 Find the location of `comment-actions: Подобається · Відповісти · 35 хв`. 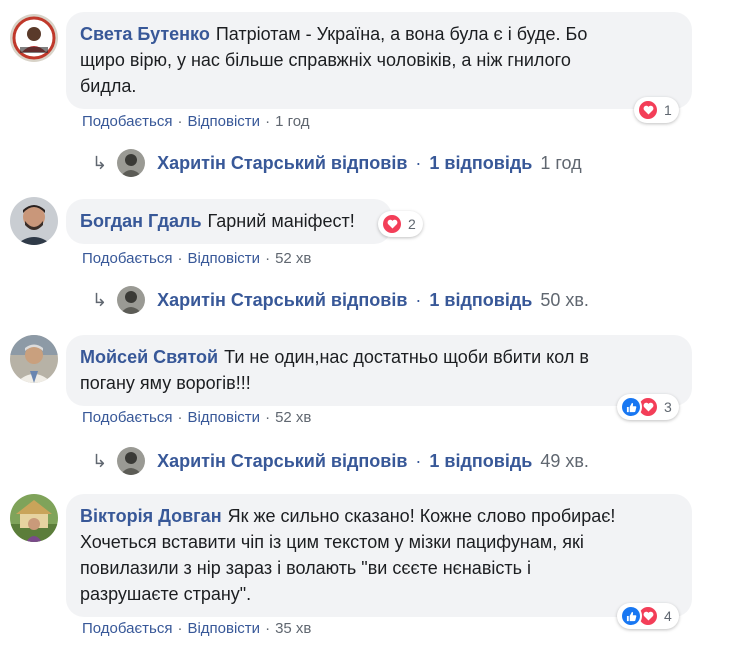

comment-actions: Подобається · Відповісти · 35 хв is located at coordinates (196, 628).